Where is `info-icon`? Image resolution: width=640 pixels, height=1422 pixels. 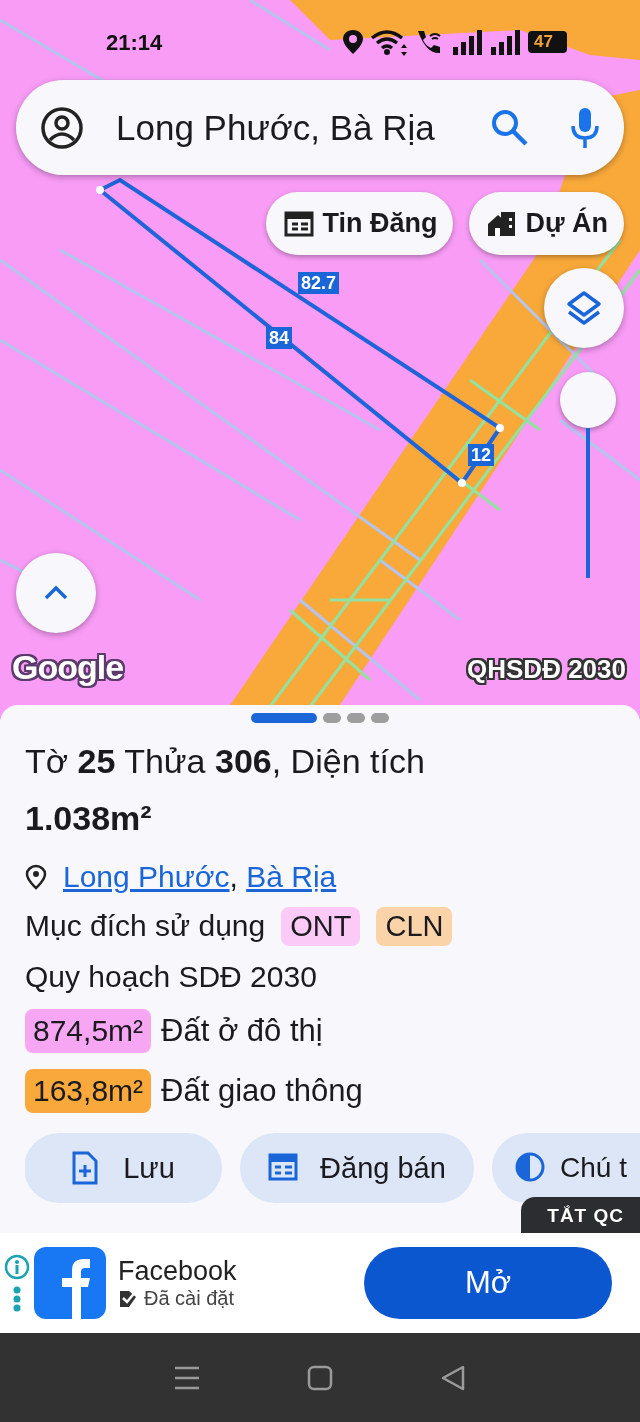
info-icon is located at coordinates (17, 1267).